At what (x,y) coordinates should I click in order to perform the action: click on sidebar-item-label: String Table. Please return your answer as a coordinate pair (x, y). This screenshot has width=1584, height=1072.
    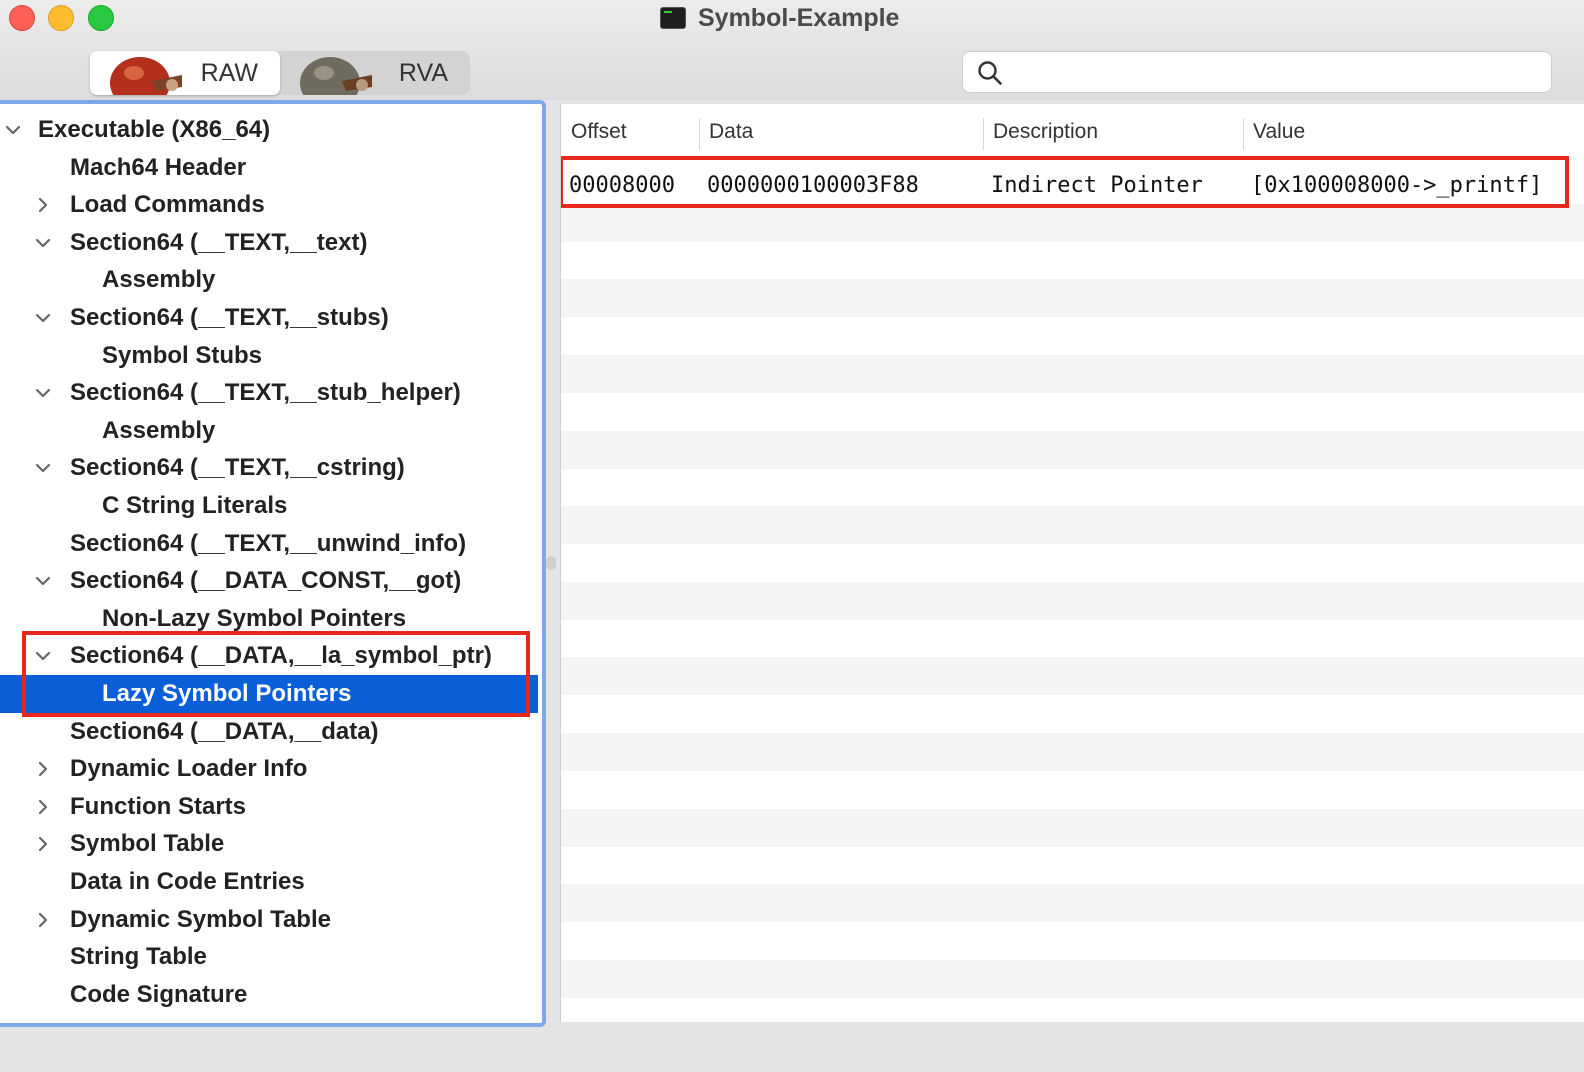
    Looking at the image, I should click on (138, 957).